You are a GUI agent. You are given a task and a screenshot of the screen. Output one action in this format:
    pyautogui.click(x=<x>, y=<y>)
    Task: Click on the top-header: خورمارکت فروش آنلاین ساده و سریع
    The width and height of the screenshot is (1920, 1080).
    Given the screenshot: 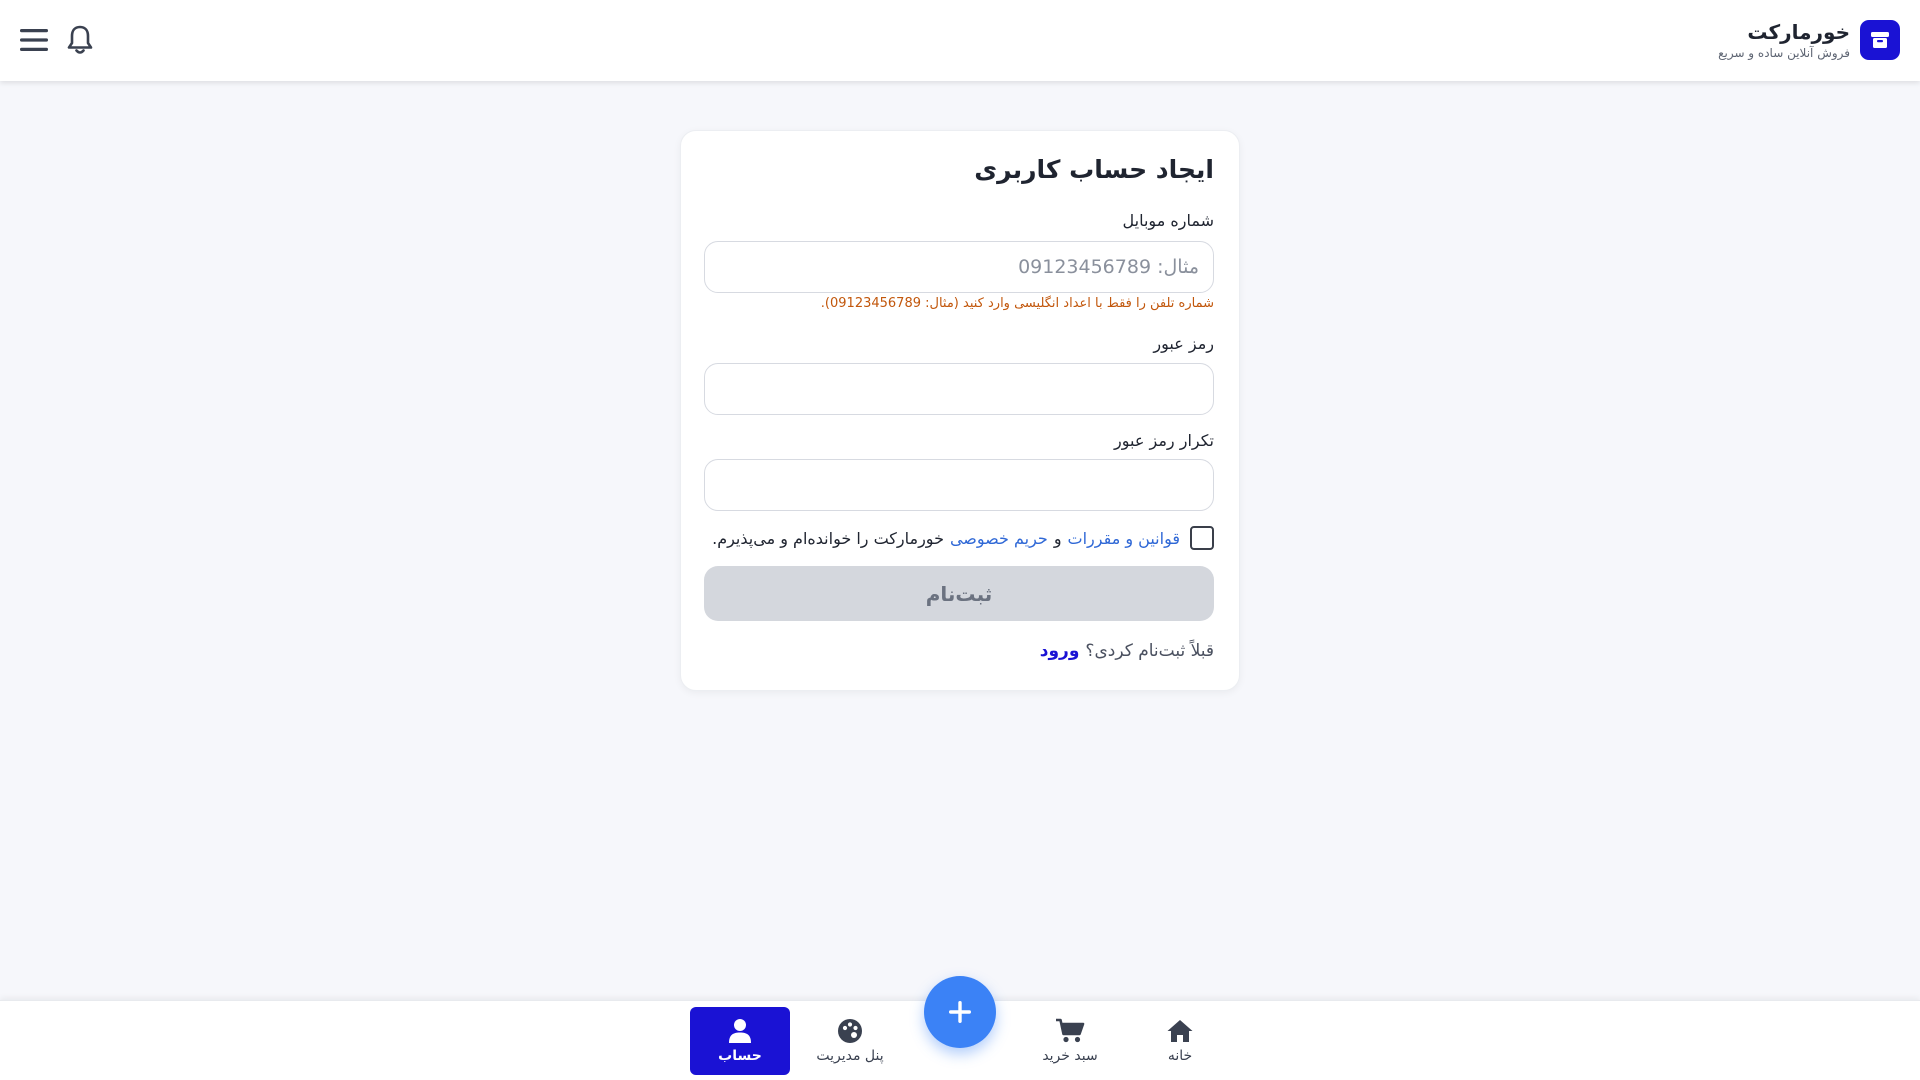 What is the action you would take?
    pyautogui.click(x=960, y=40)
    